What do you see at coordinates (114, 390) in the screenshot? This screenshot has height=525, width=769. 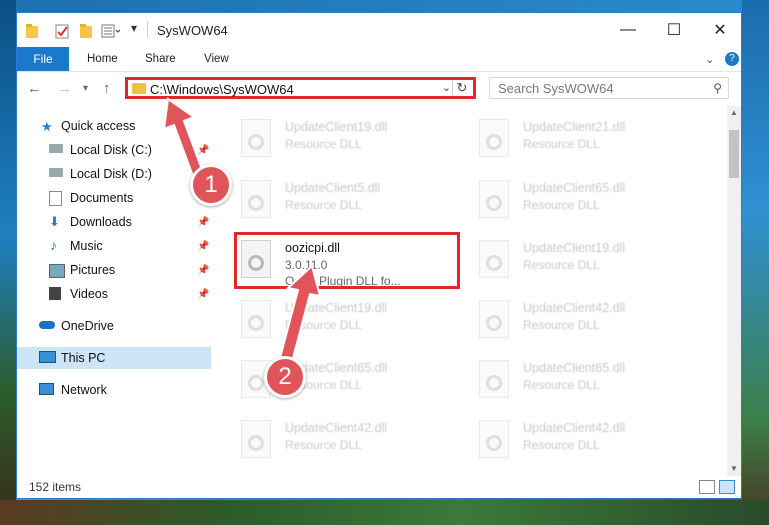 I see `nav-item-network: Network` at bounding box center [114, 390].